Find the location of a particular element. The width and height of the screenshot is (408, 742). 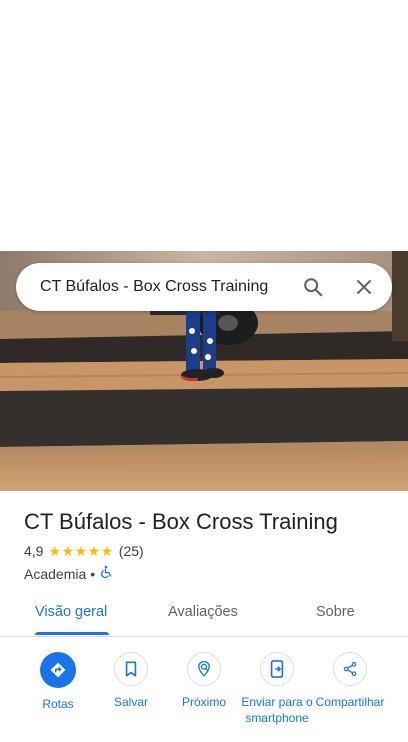

star-rating: ★ ★ ★ ★ ★ is located at coordinates (80, 551).